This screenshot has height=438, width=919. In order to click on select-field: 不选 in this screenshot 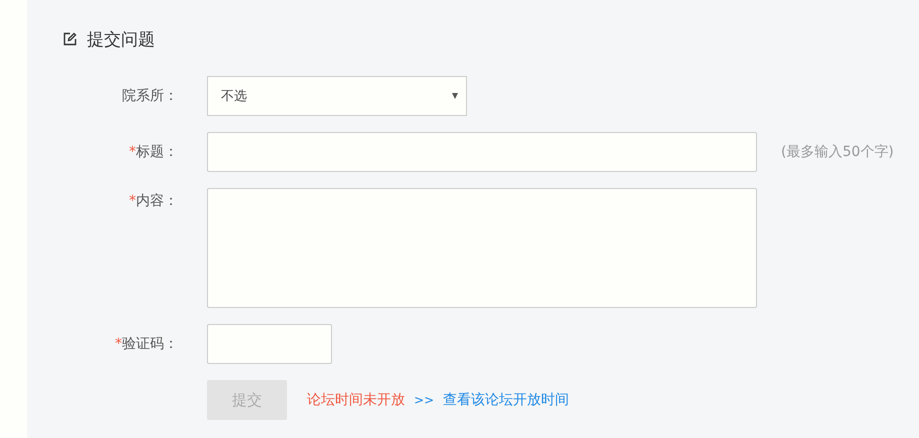, I will do `click(337, 96)`.